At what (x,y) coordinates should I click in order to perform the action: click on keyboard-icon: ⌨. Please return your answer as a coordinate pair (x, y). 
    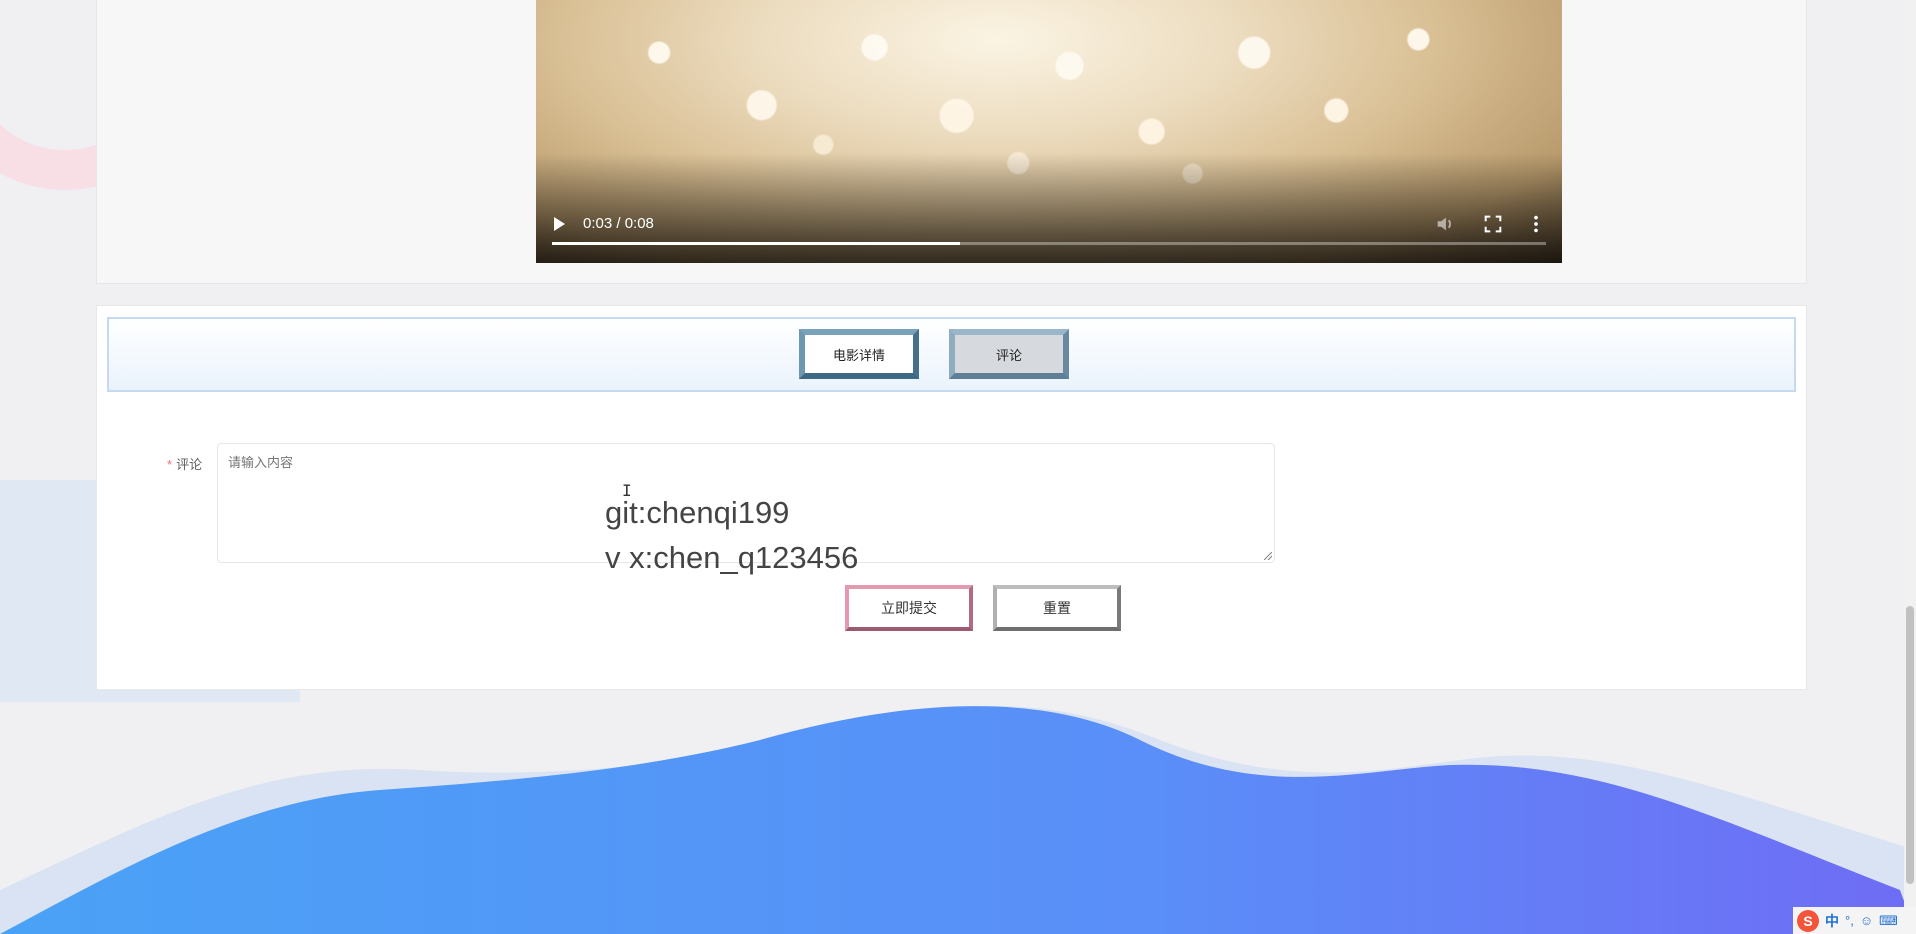
    Looking at the image, I should click on (1888, 921).